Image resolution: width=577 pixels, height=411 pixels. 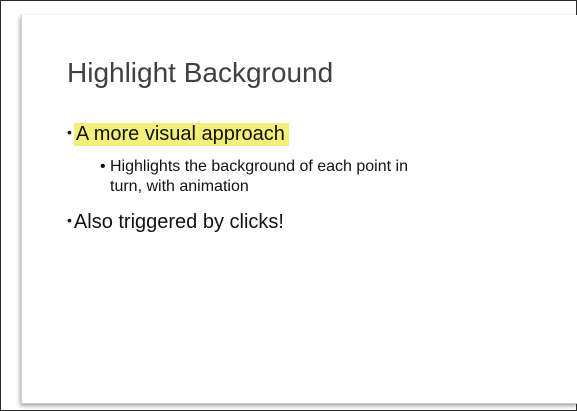 I want to click on bullet-text: Also triggered by clicks!, so click(x=178, y=222).